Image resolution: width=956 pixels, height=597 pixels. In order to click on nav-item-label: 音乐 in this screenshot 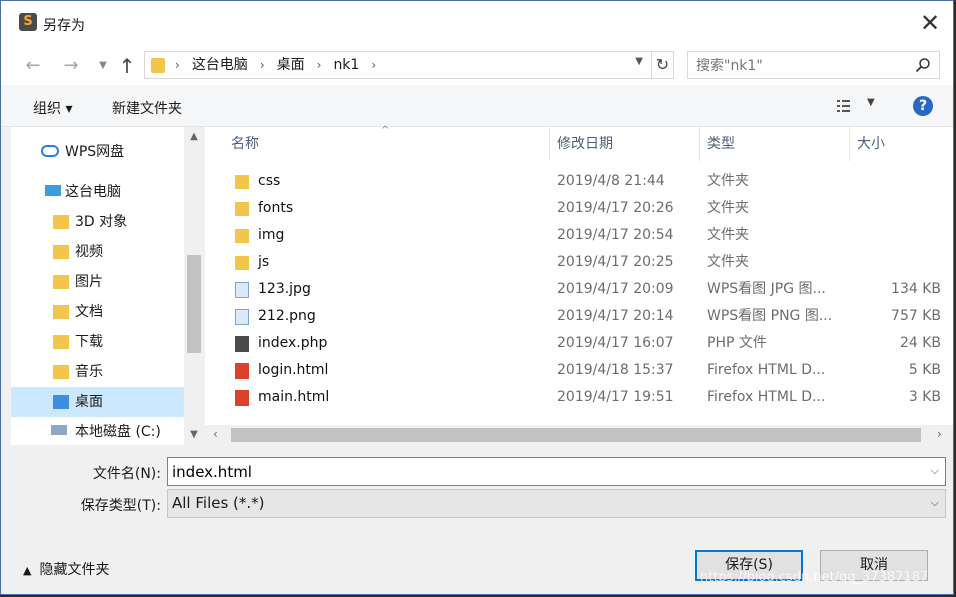, I will do `click(89, 372)`.